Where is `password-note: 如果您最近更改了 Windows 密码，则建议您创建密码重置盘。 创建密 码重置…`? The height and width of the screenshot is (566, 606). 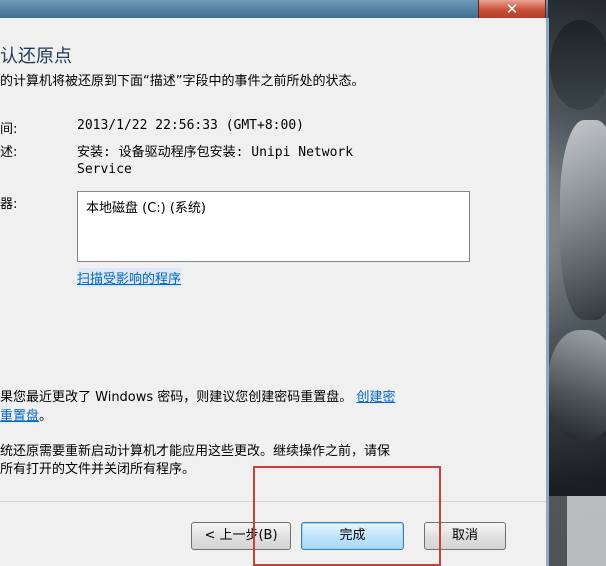 password-note: 如果您最近更改了 Windows 密码，则建议您创建密码重置盘。 创建密 码重置… is located at coordinates (238, 407).